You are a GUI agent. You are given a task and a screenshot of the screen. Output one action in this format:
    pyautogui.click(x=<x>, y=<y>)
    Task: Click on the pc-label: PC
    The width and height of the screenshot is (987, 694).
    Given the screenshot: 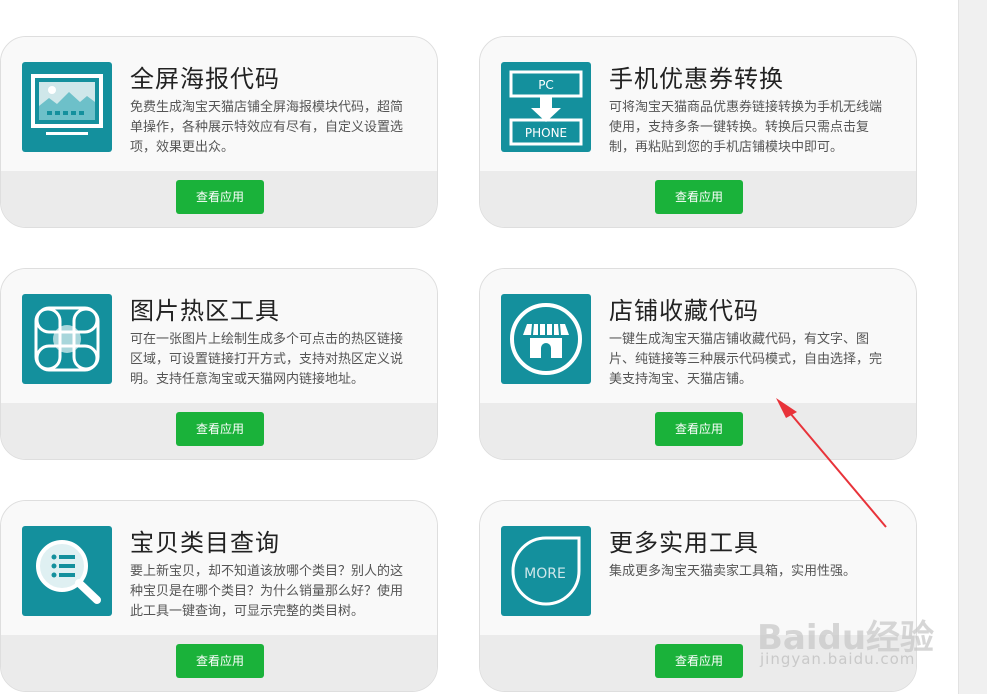 What is the action you would take?
    pyautogui.click(x=546, y=85)
    